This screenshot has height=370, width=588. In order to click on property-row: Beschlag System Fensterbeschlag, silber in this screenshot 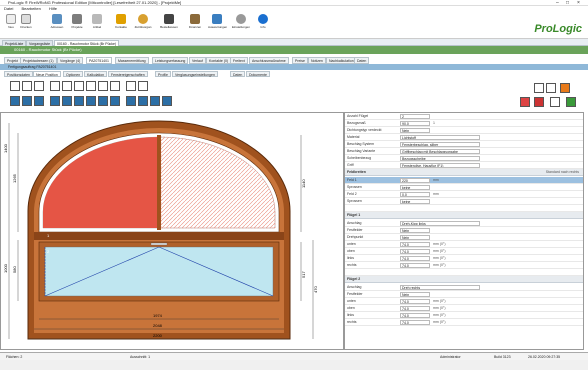, I will do `click(464, 144)`.